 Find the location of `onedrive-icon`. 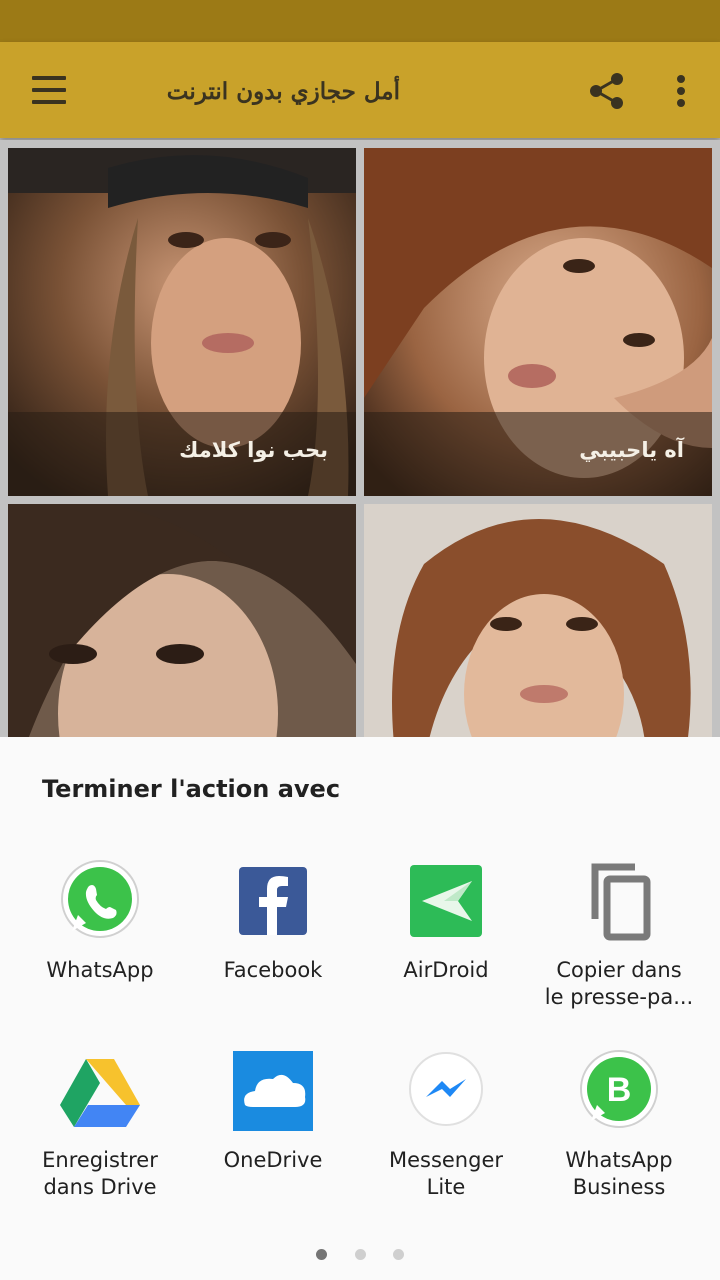

onedrive-icon is located at coordinates (273, 1091).